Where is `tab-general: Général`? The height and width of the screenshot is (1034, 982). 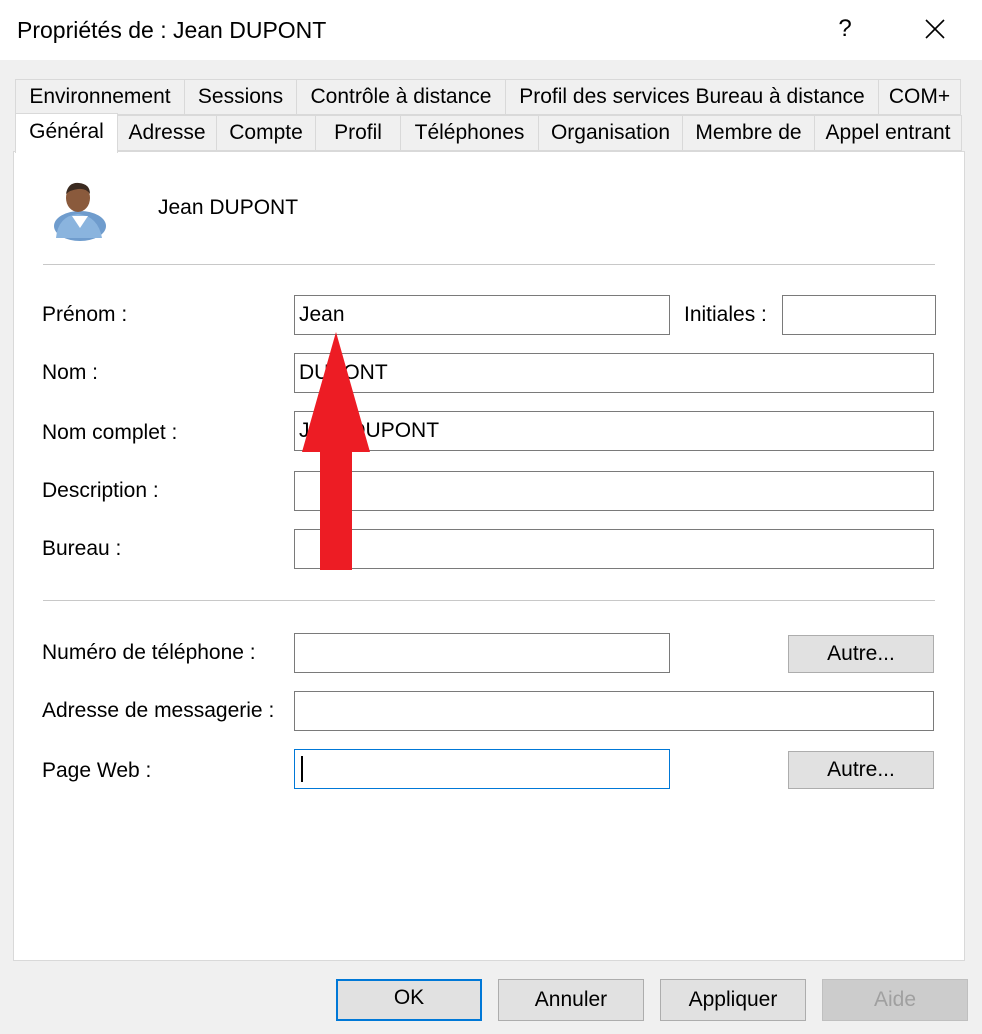
tab-general: Général is located at coordinates (66, 133).